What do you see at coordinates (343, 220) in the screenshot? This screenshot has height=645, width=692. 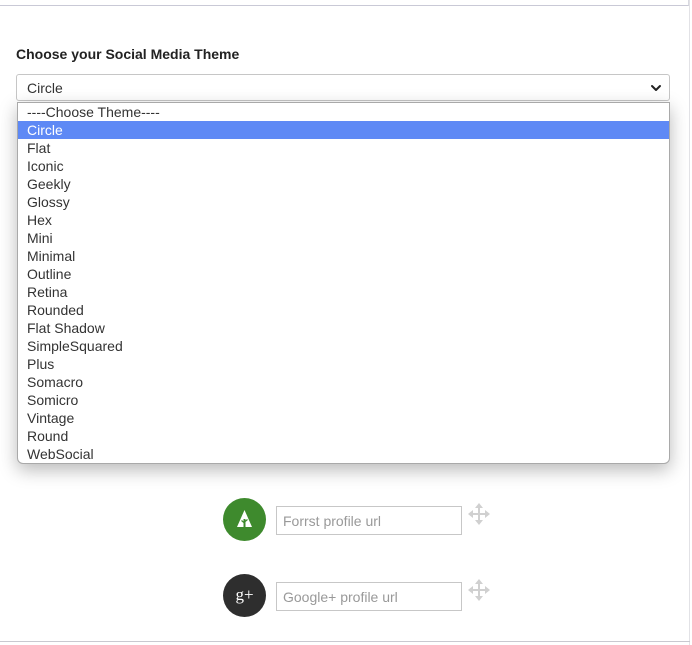 I see `theme-option: Hex` at bounding box center [343, 220].